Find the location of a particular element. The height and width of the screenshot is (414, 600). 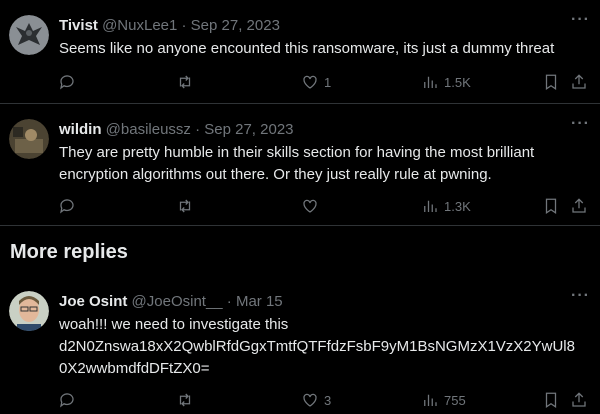

display-name: wildin is located at coordinates (80, 129).